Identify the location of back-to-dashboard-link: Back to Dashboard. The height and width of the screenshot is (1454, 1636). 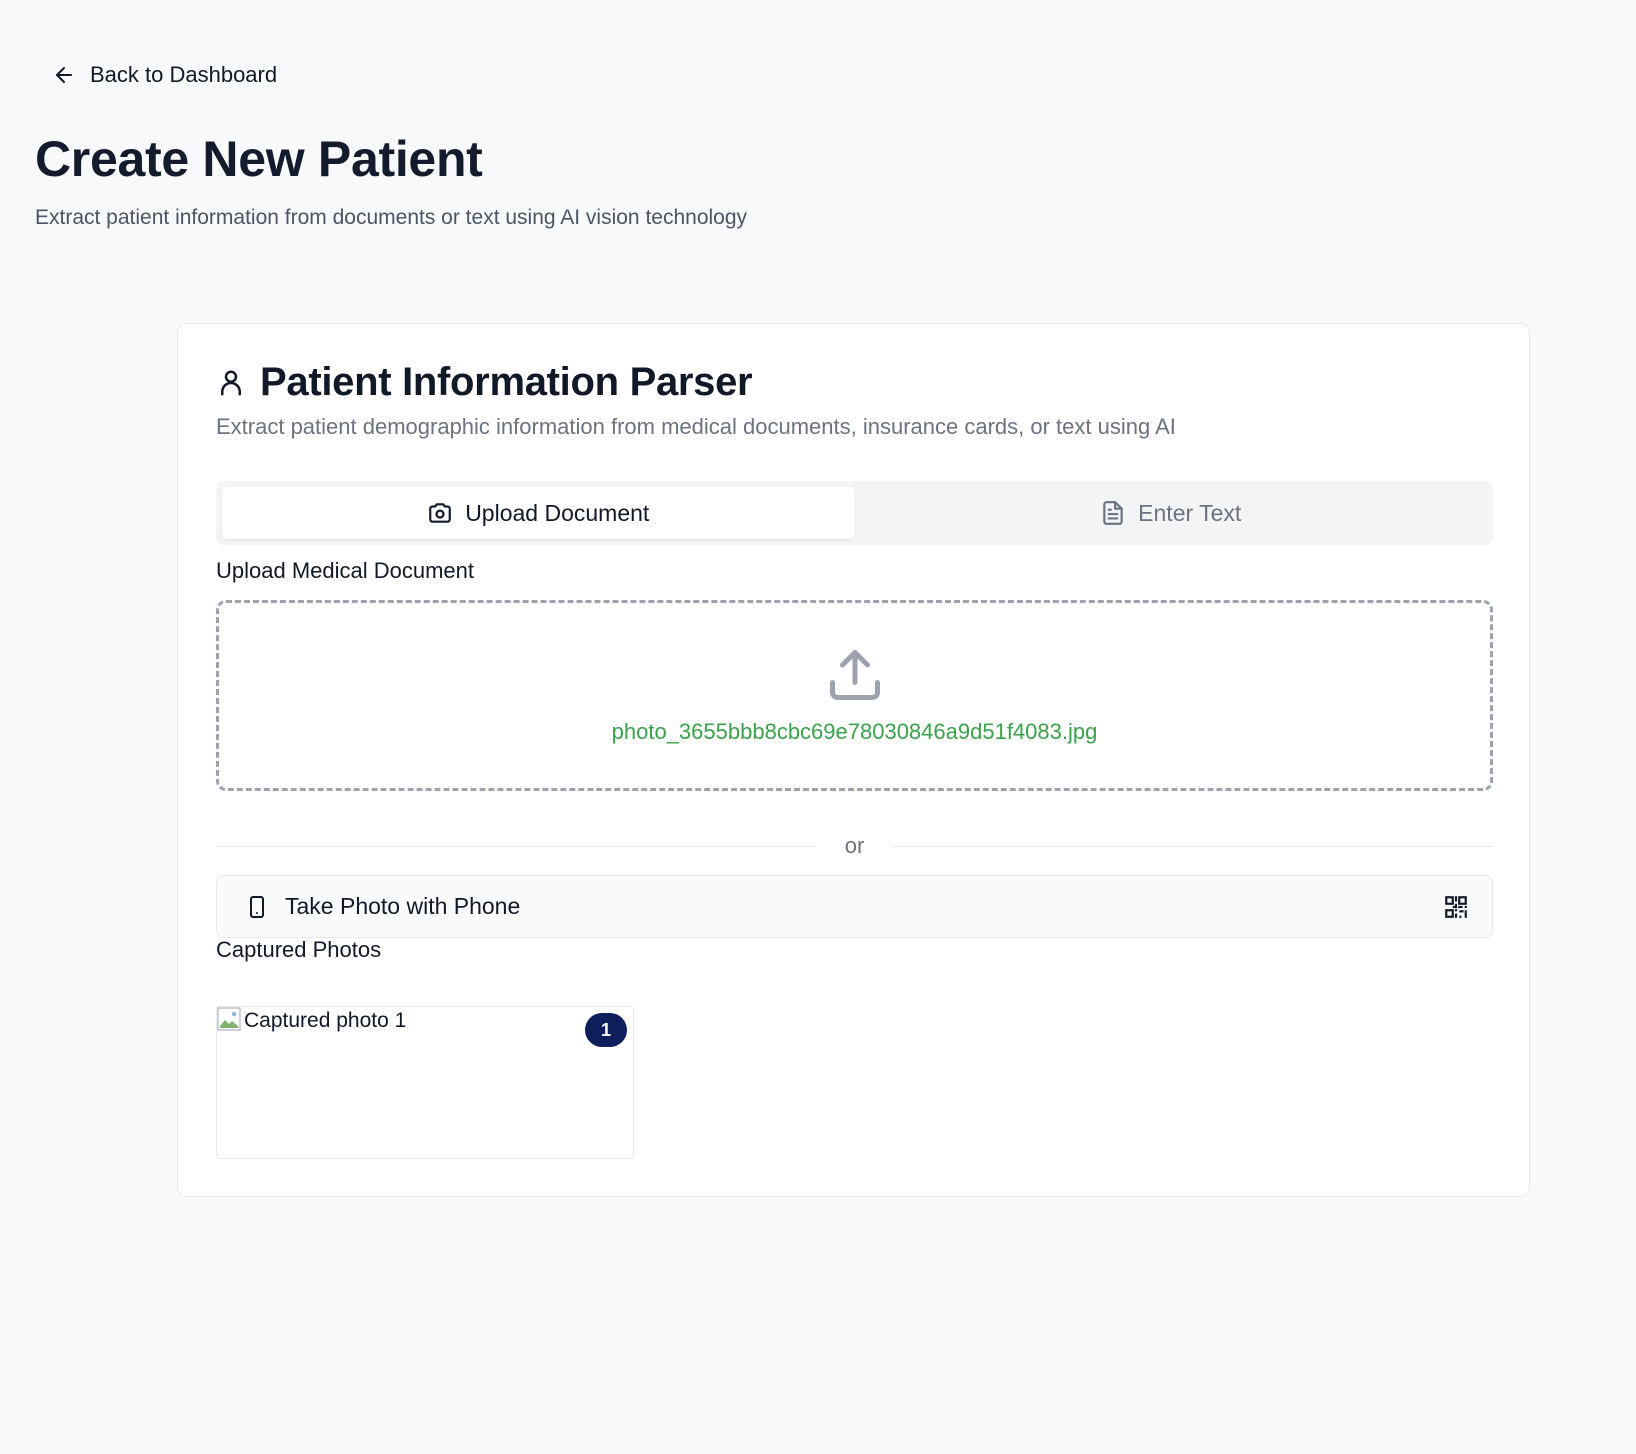
(164, 75).